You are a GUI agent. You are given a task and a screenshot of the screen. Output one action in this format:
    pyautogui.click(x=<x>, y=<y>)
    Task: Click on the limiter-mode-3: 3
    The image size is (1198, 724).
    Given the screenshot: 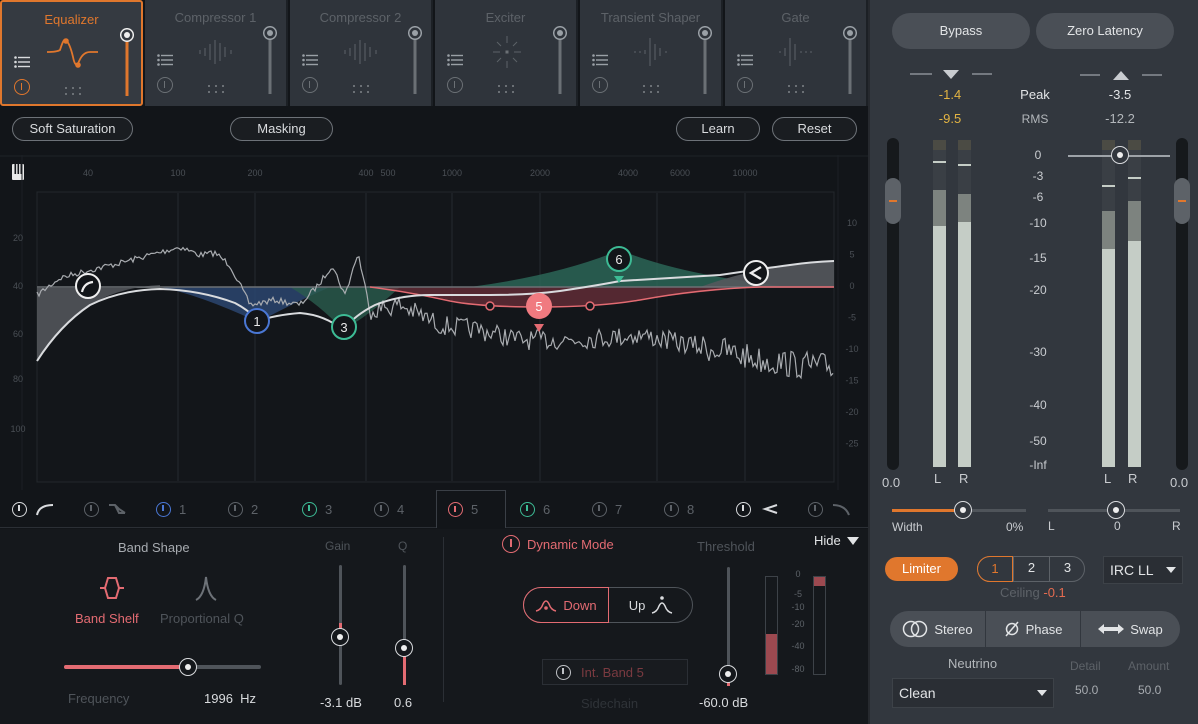 What is the action you would take?
    pyautogui.click(x=1067, y=569)
    